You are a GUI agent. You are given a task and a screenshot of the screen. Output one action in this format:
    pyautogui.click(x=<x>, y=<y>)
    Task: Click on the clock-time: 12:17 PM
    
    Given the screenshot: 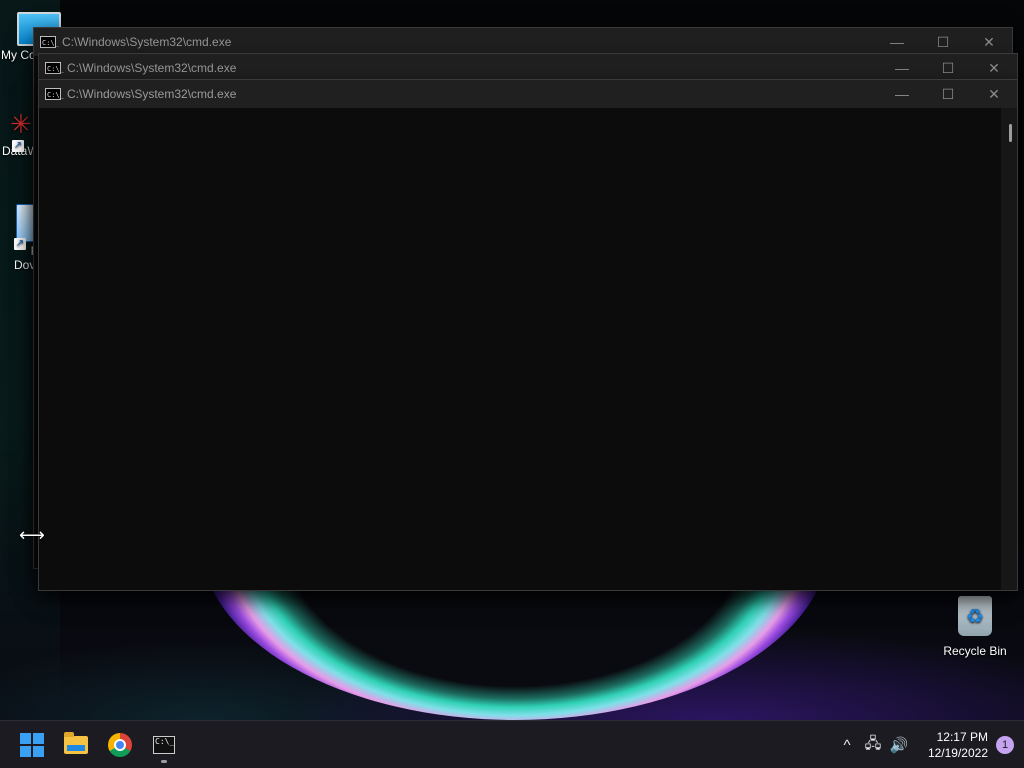 What is the action you would take?
    pyautogui.click(x=962, y=737)
    